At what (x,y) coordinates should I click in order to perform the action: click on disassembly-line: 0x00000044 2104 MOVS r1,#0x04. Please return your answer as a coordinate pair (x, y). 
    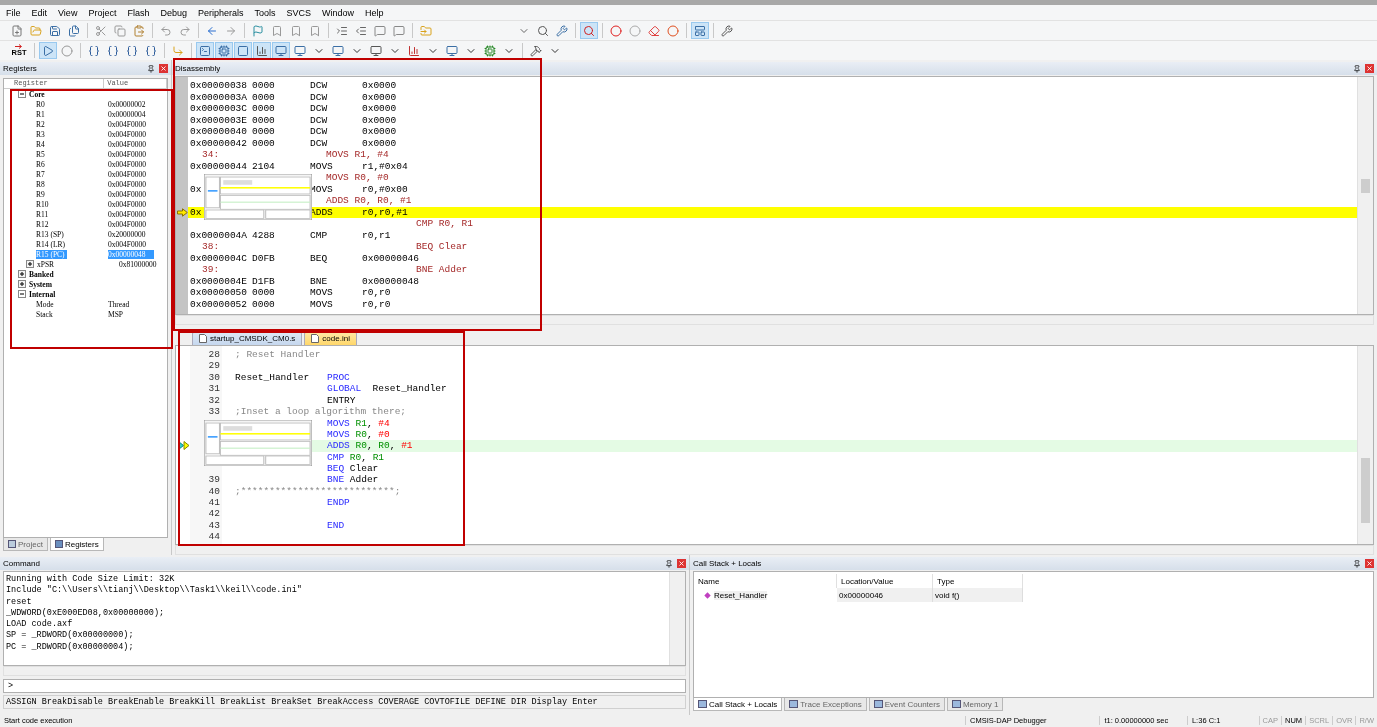
    Looking at the image, I should click on (299, 166).